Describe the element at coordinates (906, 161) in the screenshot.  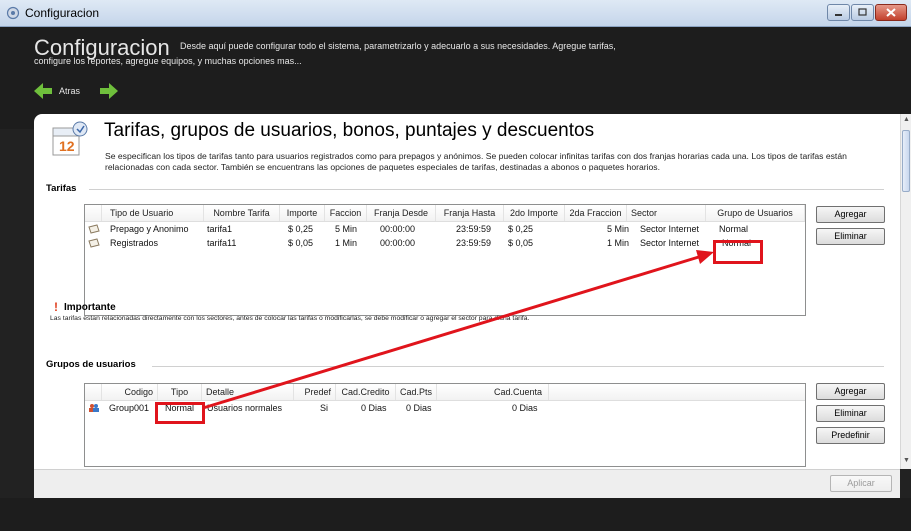
I see `scroll-thumb` at that location.